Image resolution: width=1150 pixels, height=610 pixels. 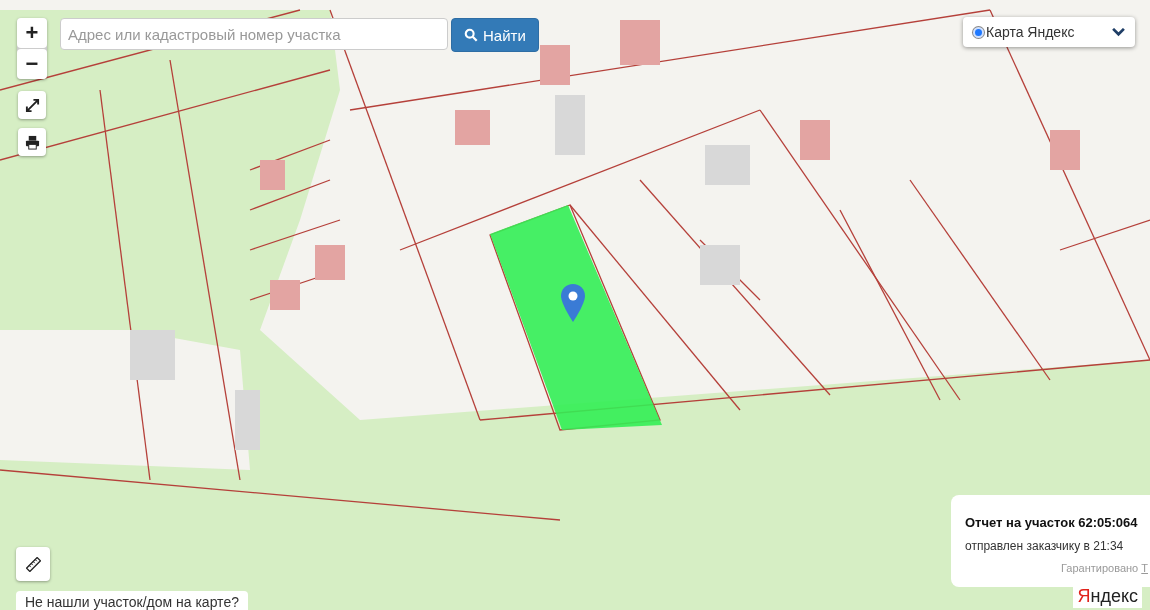 What do you see at coordinates (573, 303) in the screenshot?
I see `location-pin-icon` at bounding box center [573, 303].